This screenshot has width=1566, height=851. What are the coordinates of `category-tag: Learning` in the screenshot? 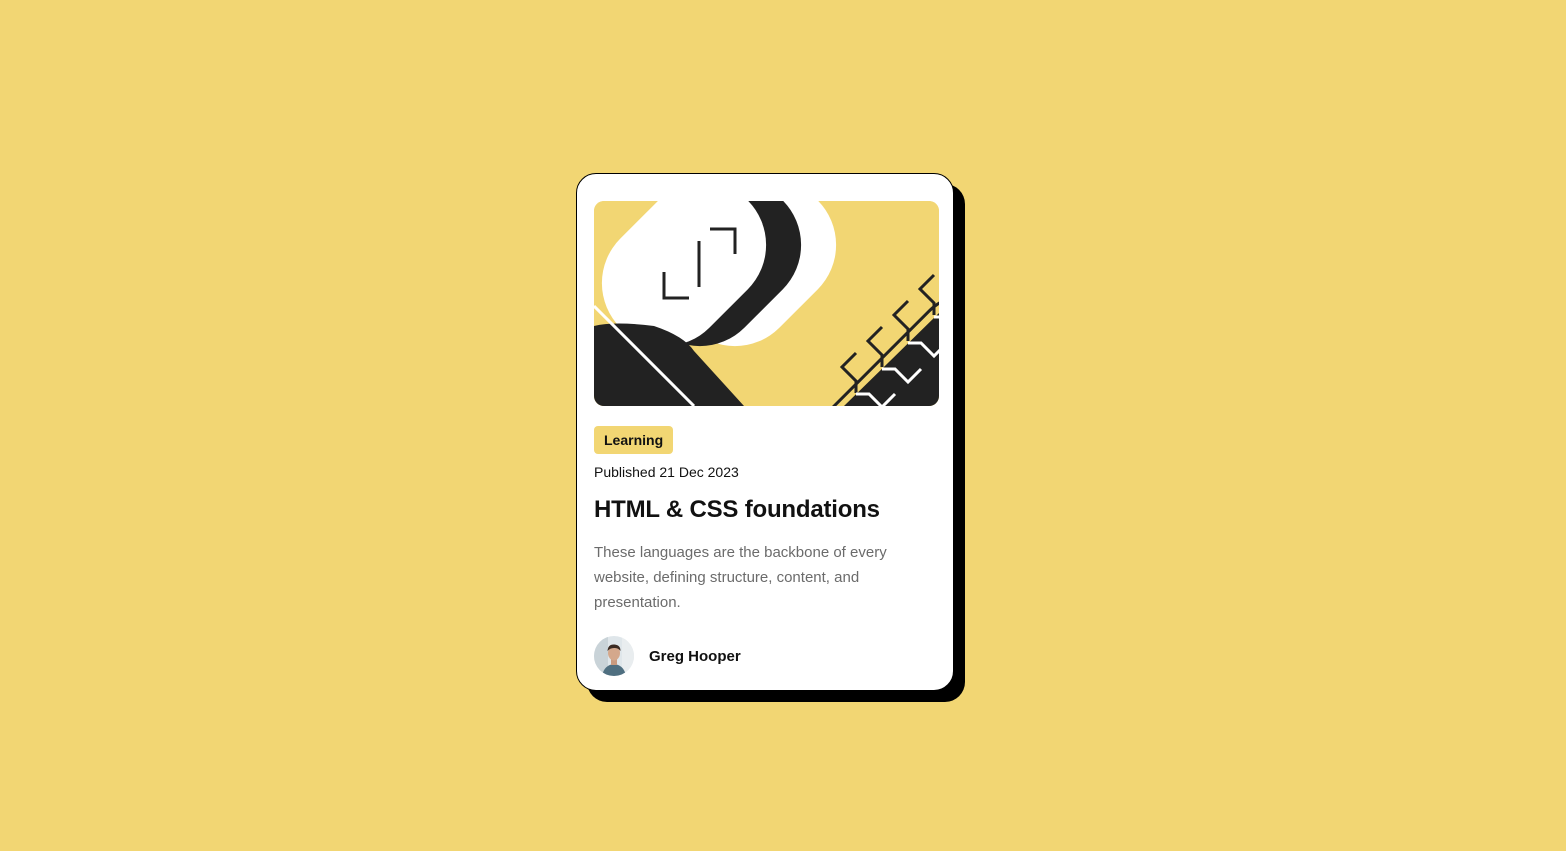 It's located at (634, 440).